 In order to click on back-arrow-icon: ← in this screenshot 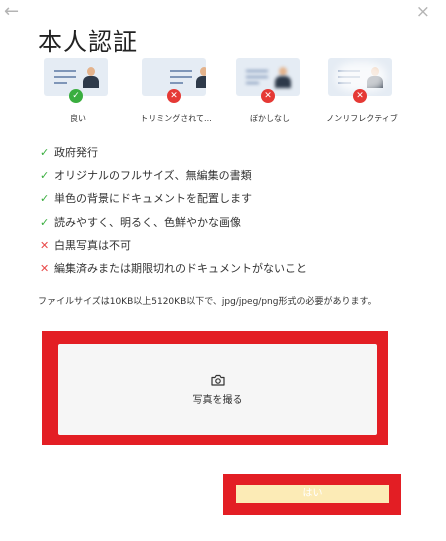, I will do `click(11, 12)`.